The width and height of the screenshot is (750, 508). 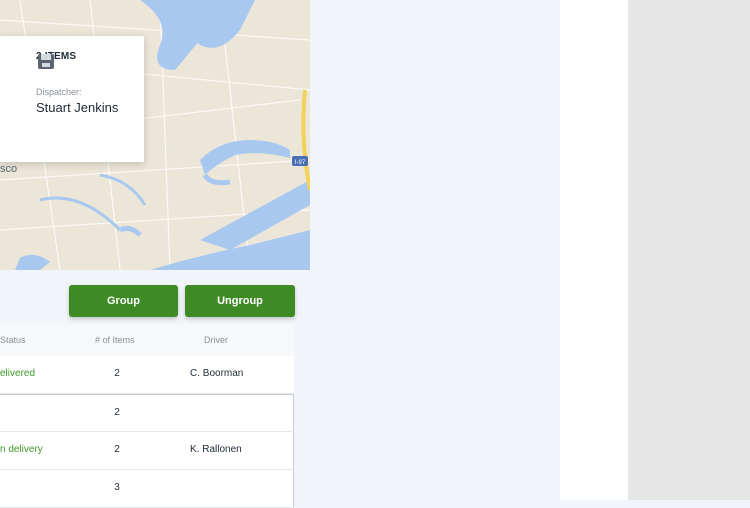 What do you see at coordinates (21, 449) in the screenshot?
I see `status-cell: n delivery` at bounding box center [21, 449].